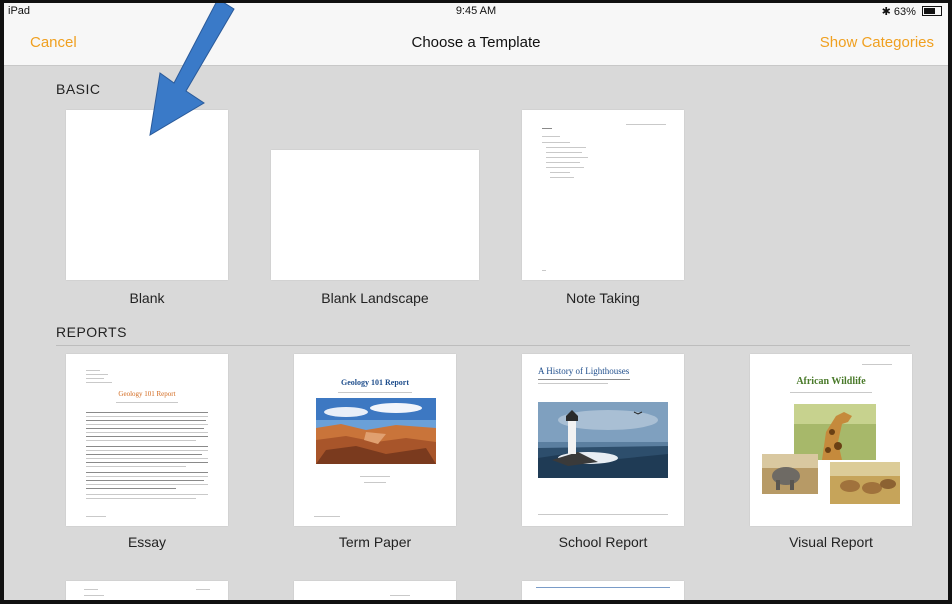  I want to click on template-label: School Report, so click(603, 542).